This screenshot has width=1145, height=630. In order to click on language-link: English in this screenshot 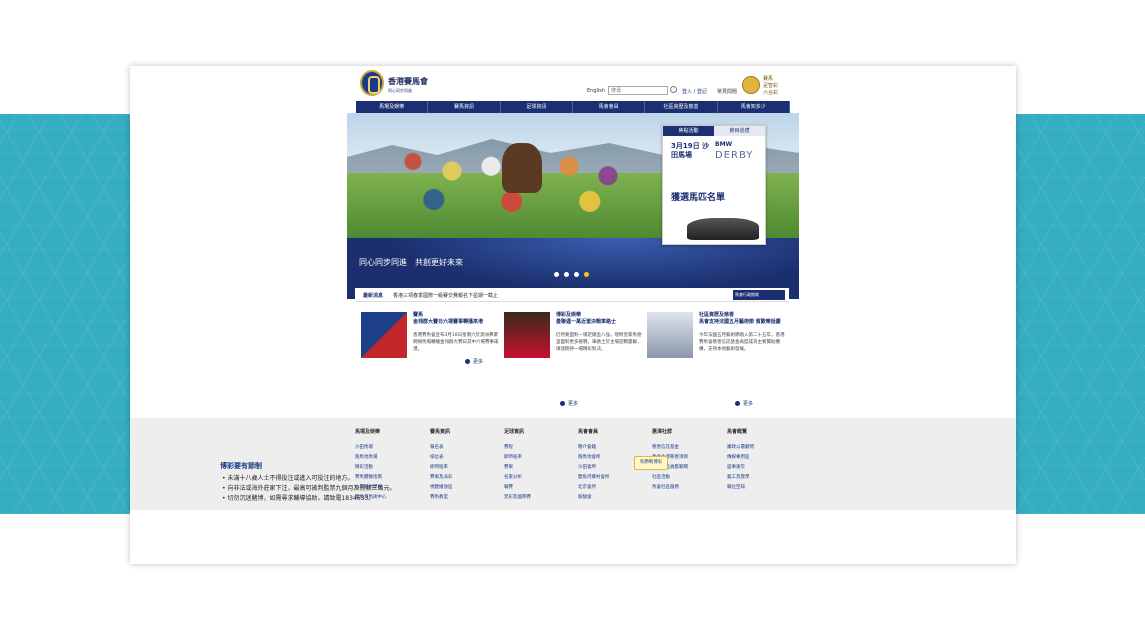, I will do `click(596, 91)`.